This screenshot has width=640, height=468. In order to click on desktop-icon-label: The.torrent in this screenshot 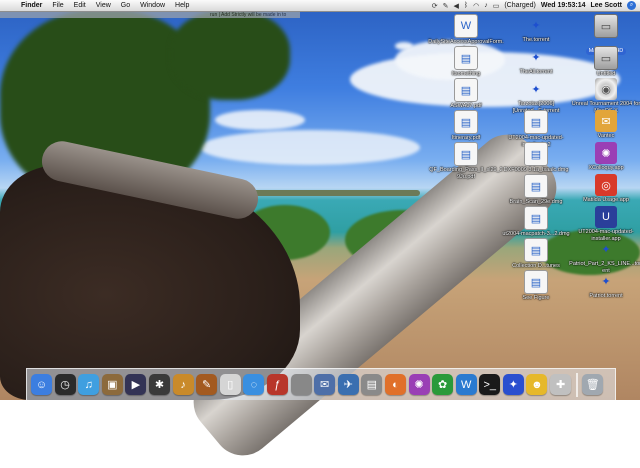, I will do `click(536, 40)`.